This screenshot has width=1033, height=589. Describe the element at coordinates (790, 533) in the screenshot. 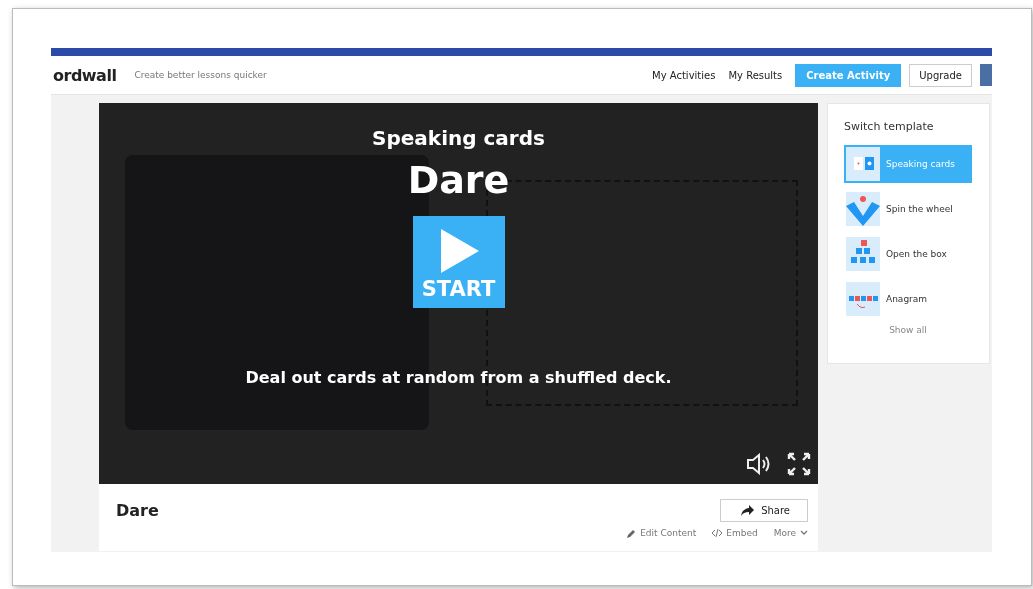

I see `more-link: More` at that location.